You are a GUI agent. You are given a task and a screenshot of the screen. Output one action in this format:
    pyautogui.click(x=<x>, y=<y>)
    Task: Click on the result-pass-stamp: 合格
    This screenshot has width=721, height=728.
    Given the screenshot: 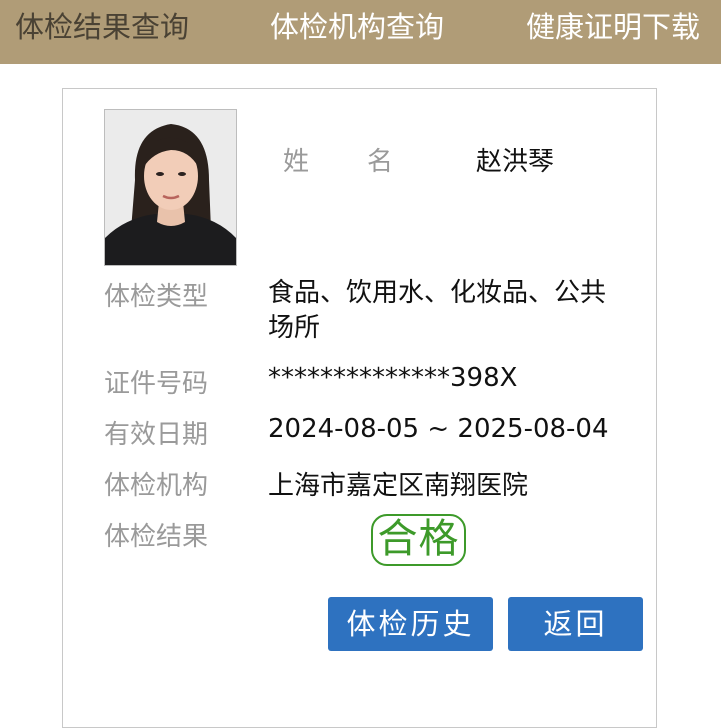 What is the action you would take?
    pyautogui.click(x=418, y=540)
    